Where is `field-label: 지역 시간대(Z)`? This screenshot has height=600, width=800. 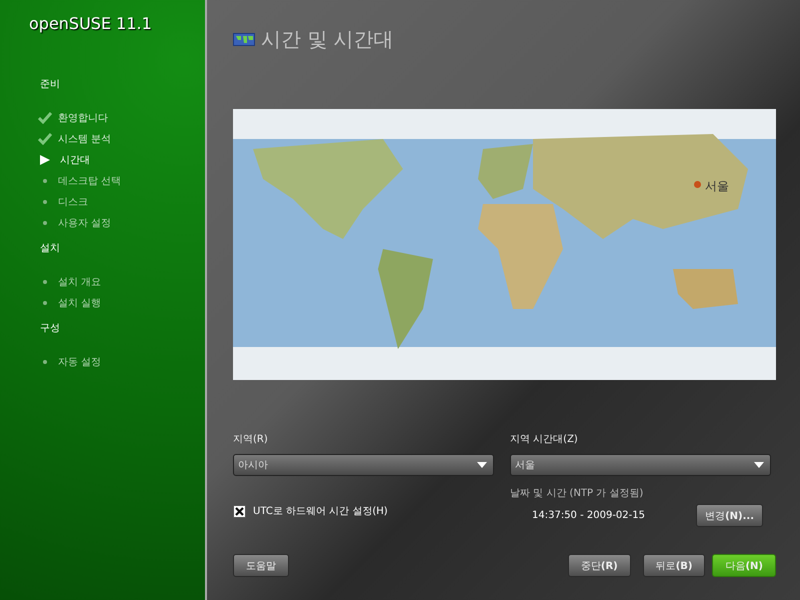
field-label: 지역 시간대(Z) is located at coordinates (544, 439).